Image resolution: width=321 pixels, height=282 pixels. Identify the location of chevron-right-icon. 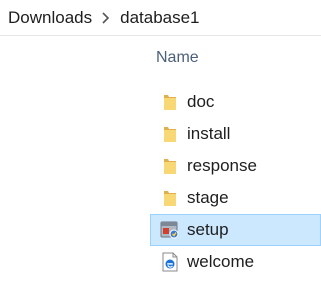
(106, 18).